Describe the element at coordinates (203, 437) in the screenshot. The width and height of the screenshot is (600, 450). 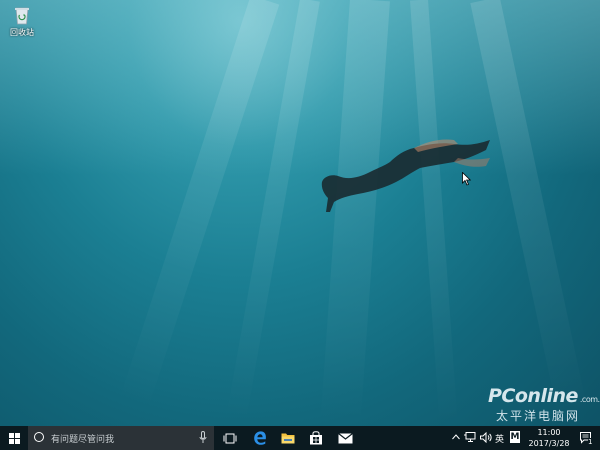
I see `microphone-icon` at that location.